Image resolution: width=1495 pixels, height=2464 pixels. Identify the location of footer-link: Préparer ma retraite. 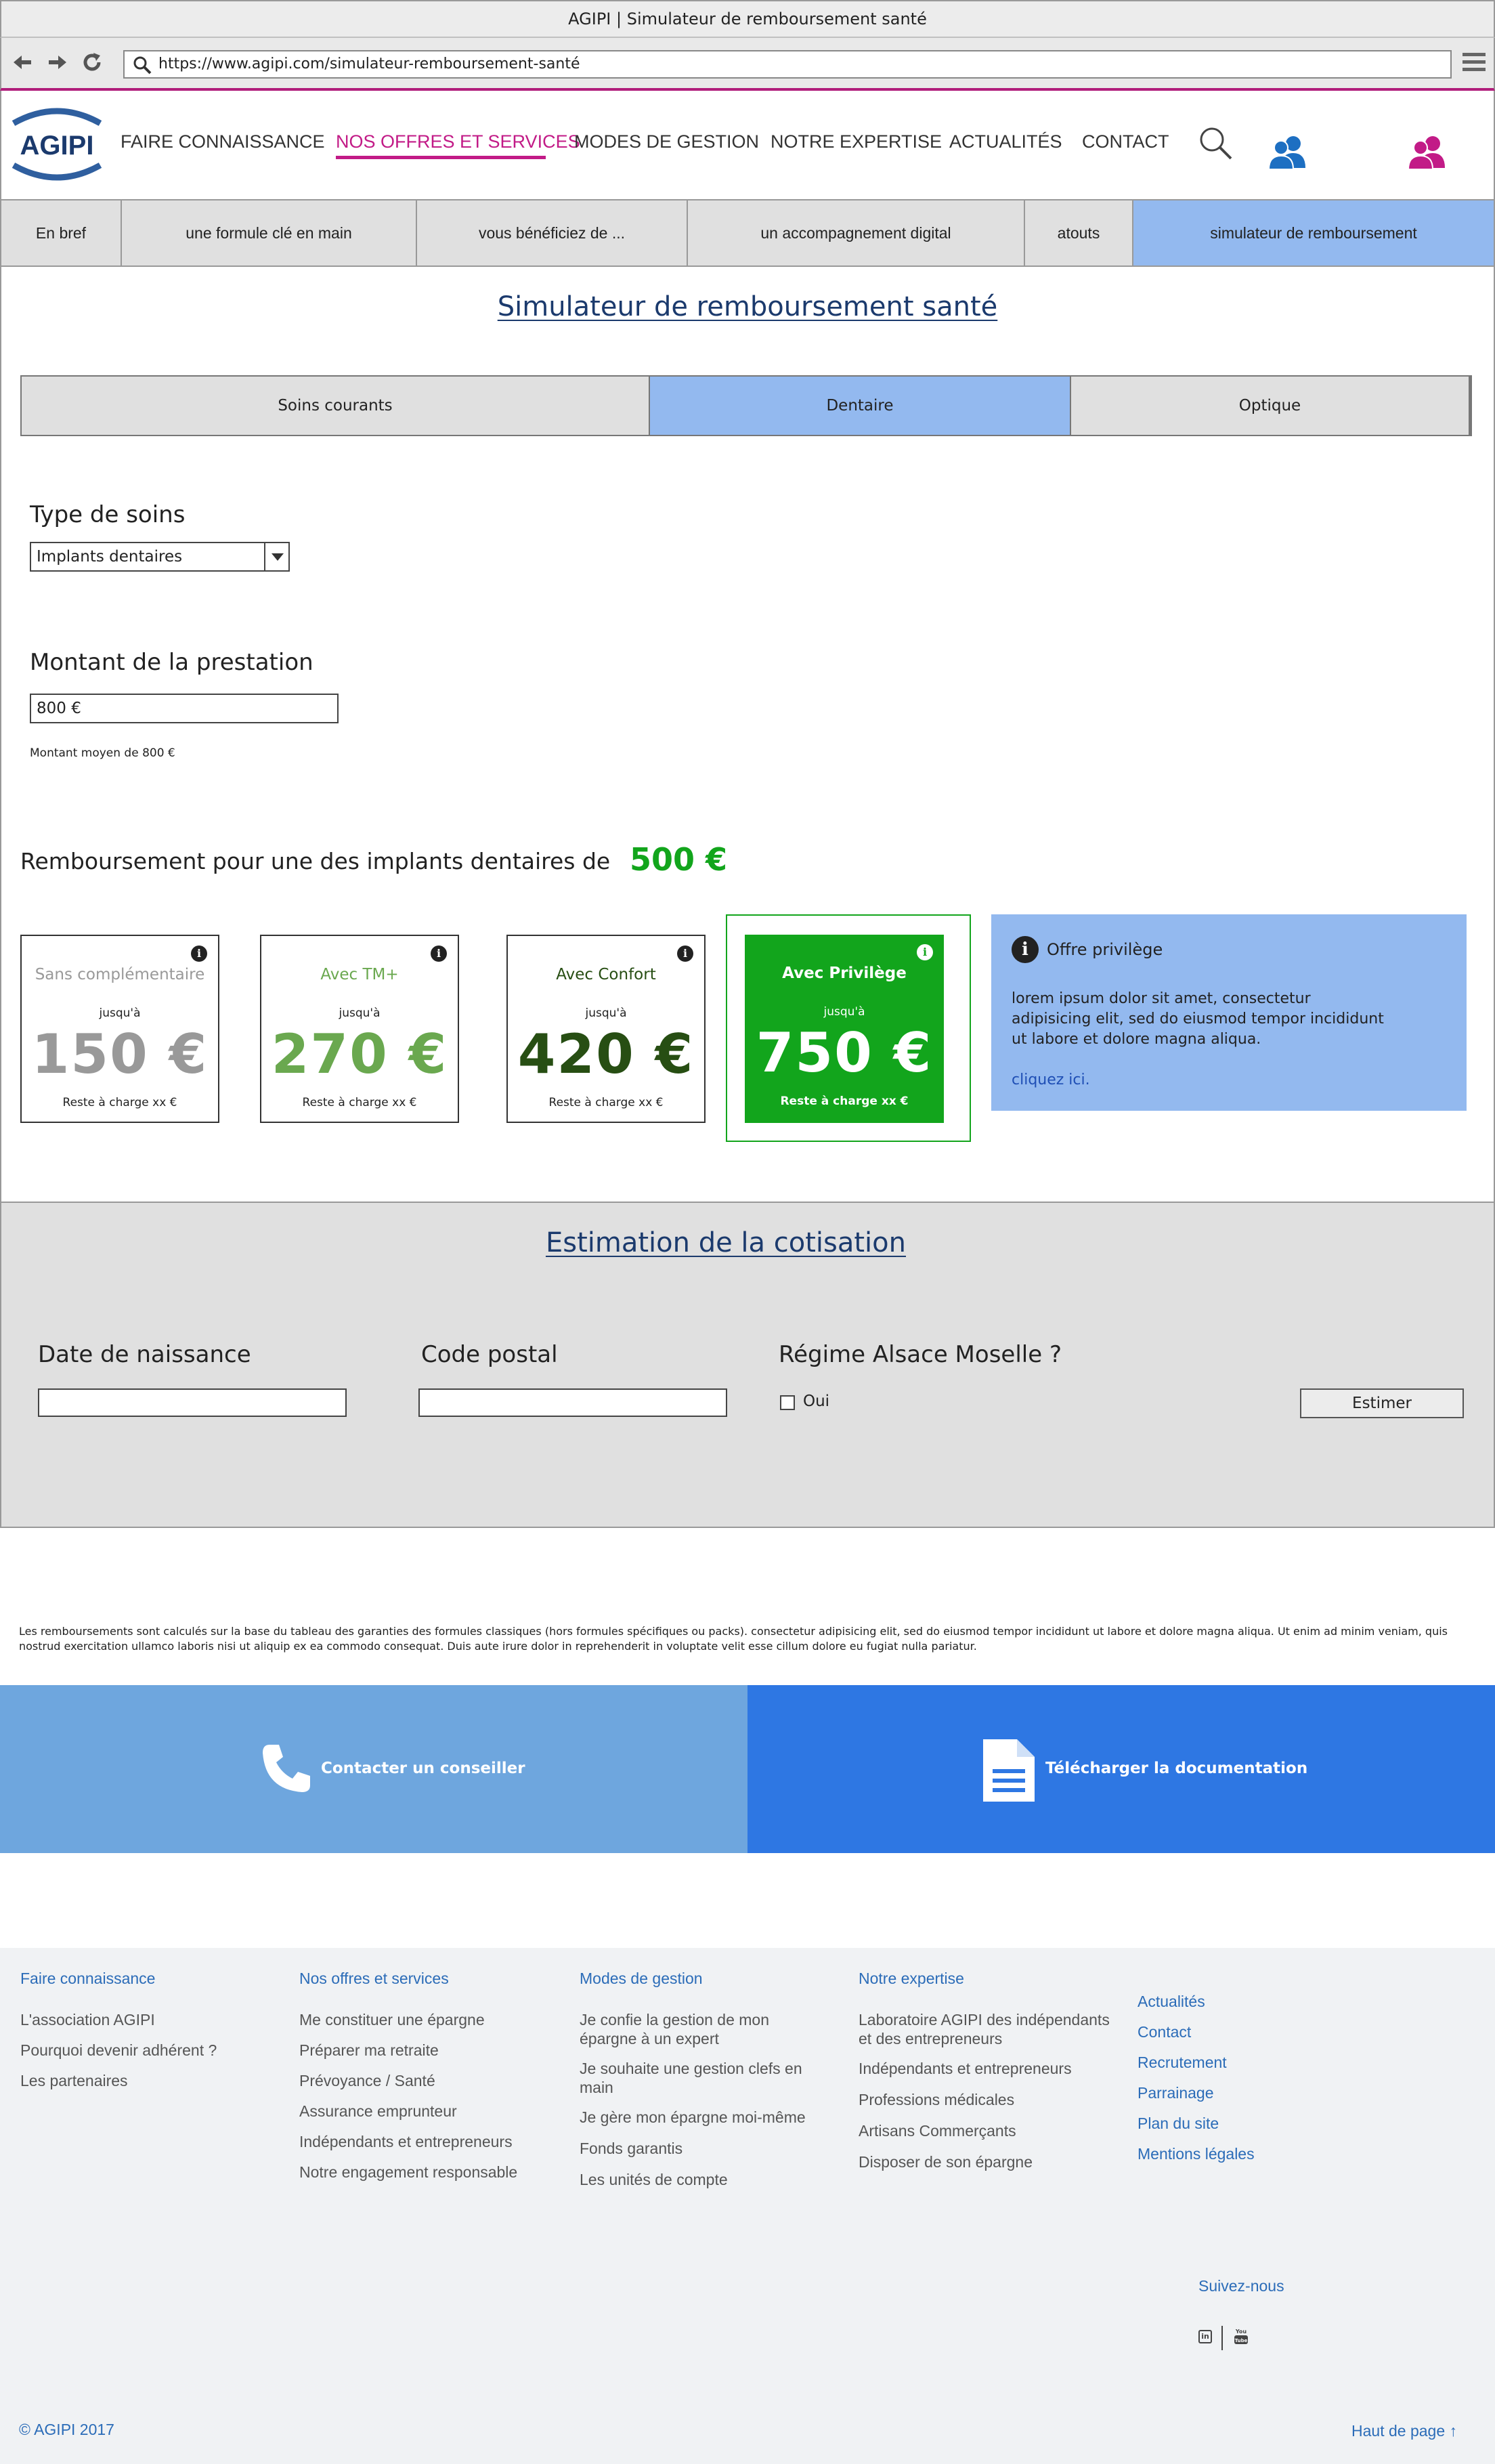
(369, 2050).